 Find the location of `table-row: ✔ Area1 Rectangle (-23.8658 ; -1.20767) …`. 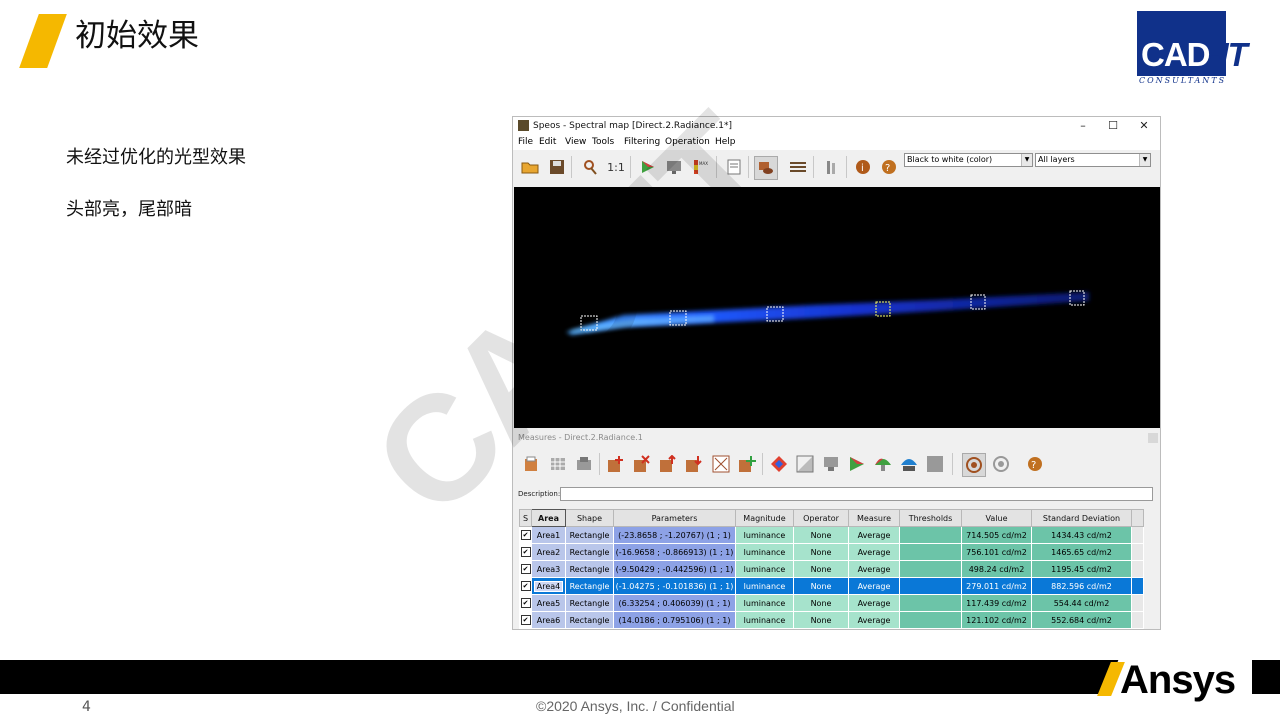

table-row: ✔ Area1 Rectangle (-23.8658 ; -1.20767) … is located at coordinates (831, 535).